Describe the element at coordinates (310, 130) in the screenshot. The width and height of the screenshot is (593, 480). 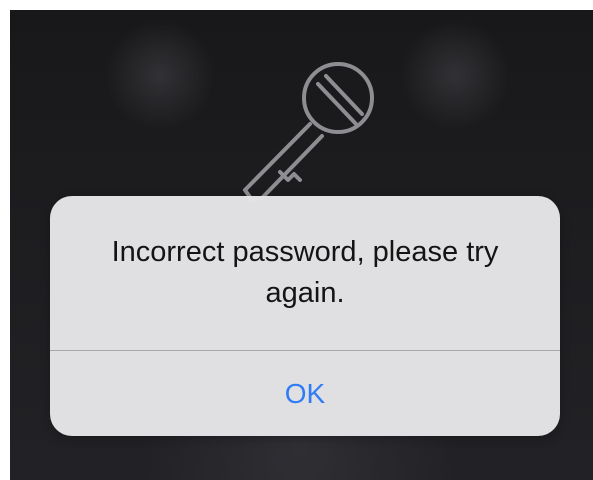
I see `key-icon` at that location.